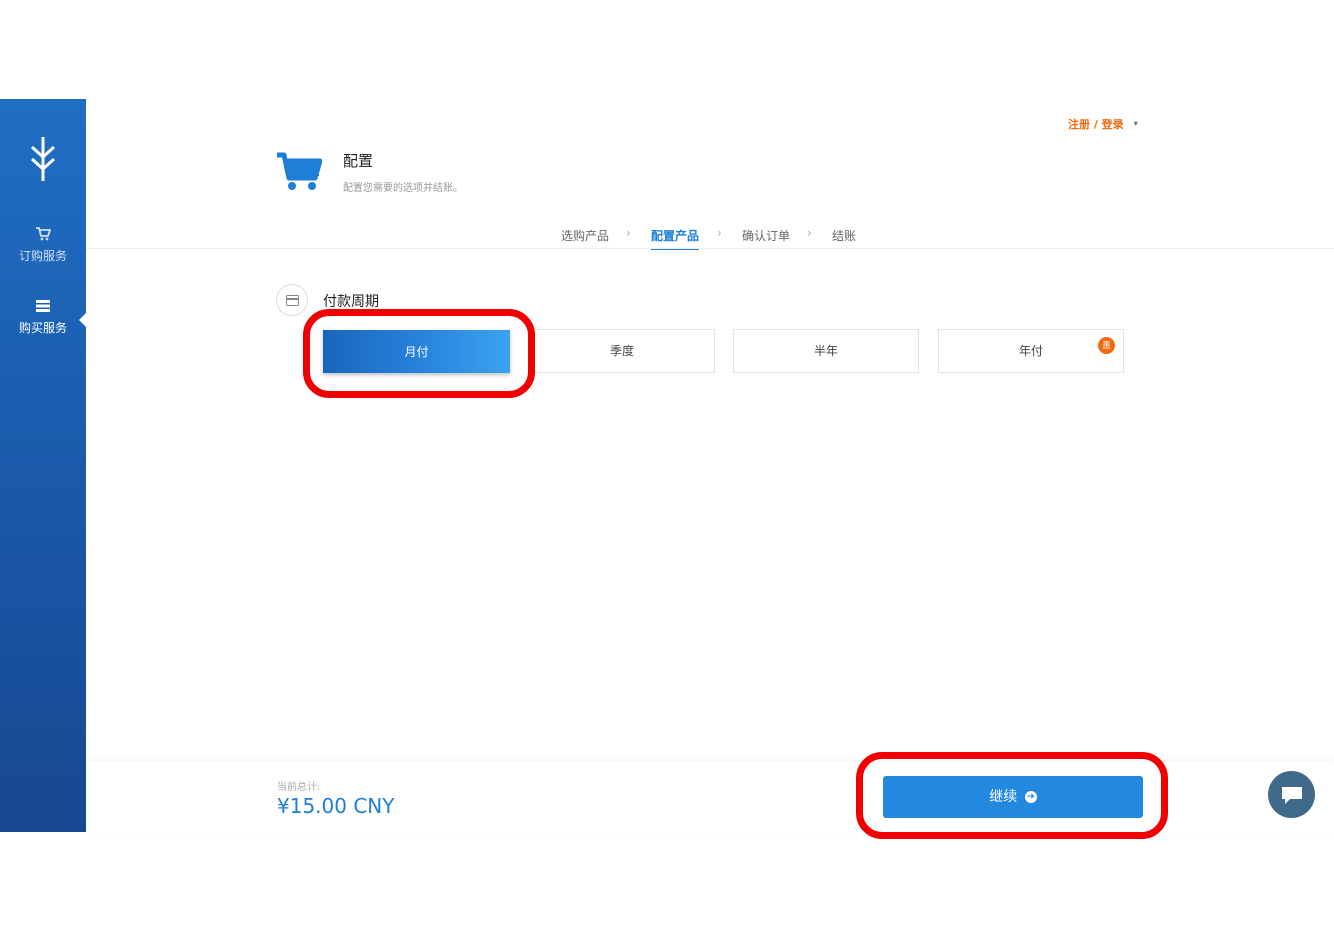 This screenshot has height=932, width=1334. I want to click on step-checkout: 结账, so click(844, 235).